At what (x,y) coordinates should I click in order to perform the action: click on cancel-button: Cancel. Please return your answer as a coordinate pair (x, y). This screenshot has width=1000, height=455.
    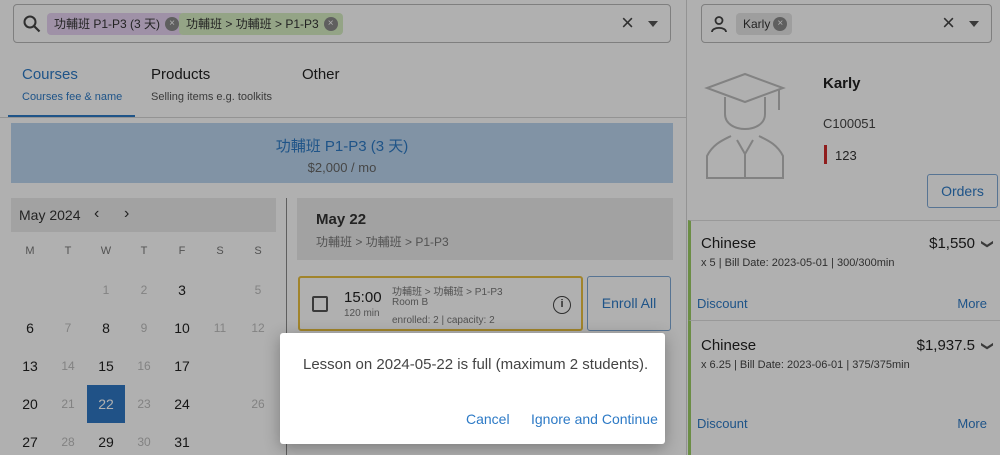
    Looking at the image, I should click on (488, 419).